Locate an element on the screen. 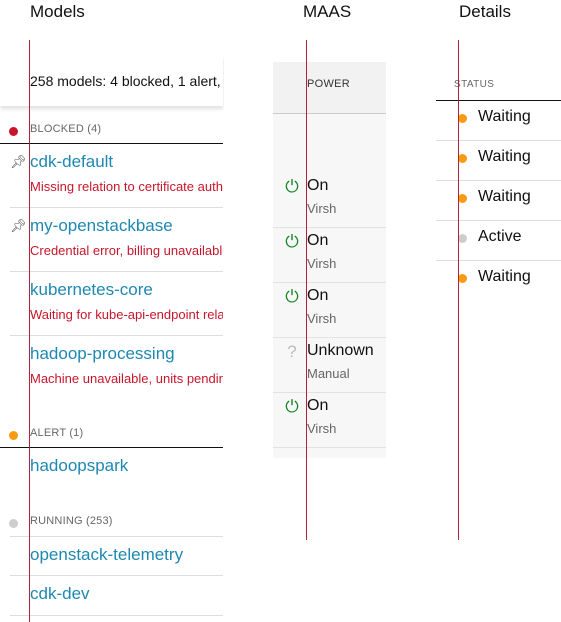 This screenshot has height=622, width=561. status-row: Active is located at coordinates (498, 241).